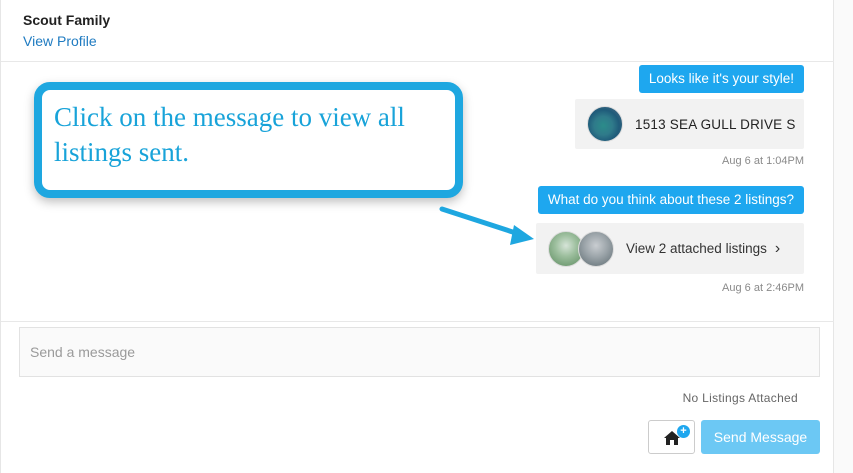 The image size is (853, 473). I want to click on message-input, so click(419, 352).